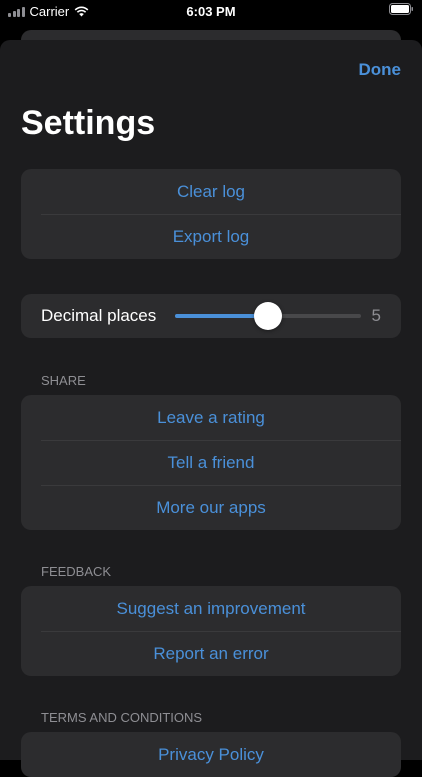  I want to click on status-time: 6:03 PM, so click(211, 11).